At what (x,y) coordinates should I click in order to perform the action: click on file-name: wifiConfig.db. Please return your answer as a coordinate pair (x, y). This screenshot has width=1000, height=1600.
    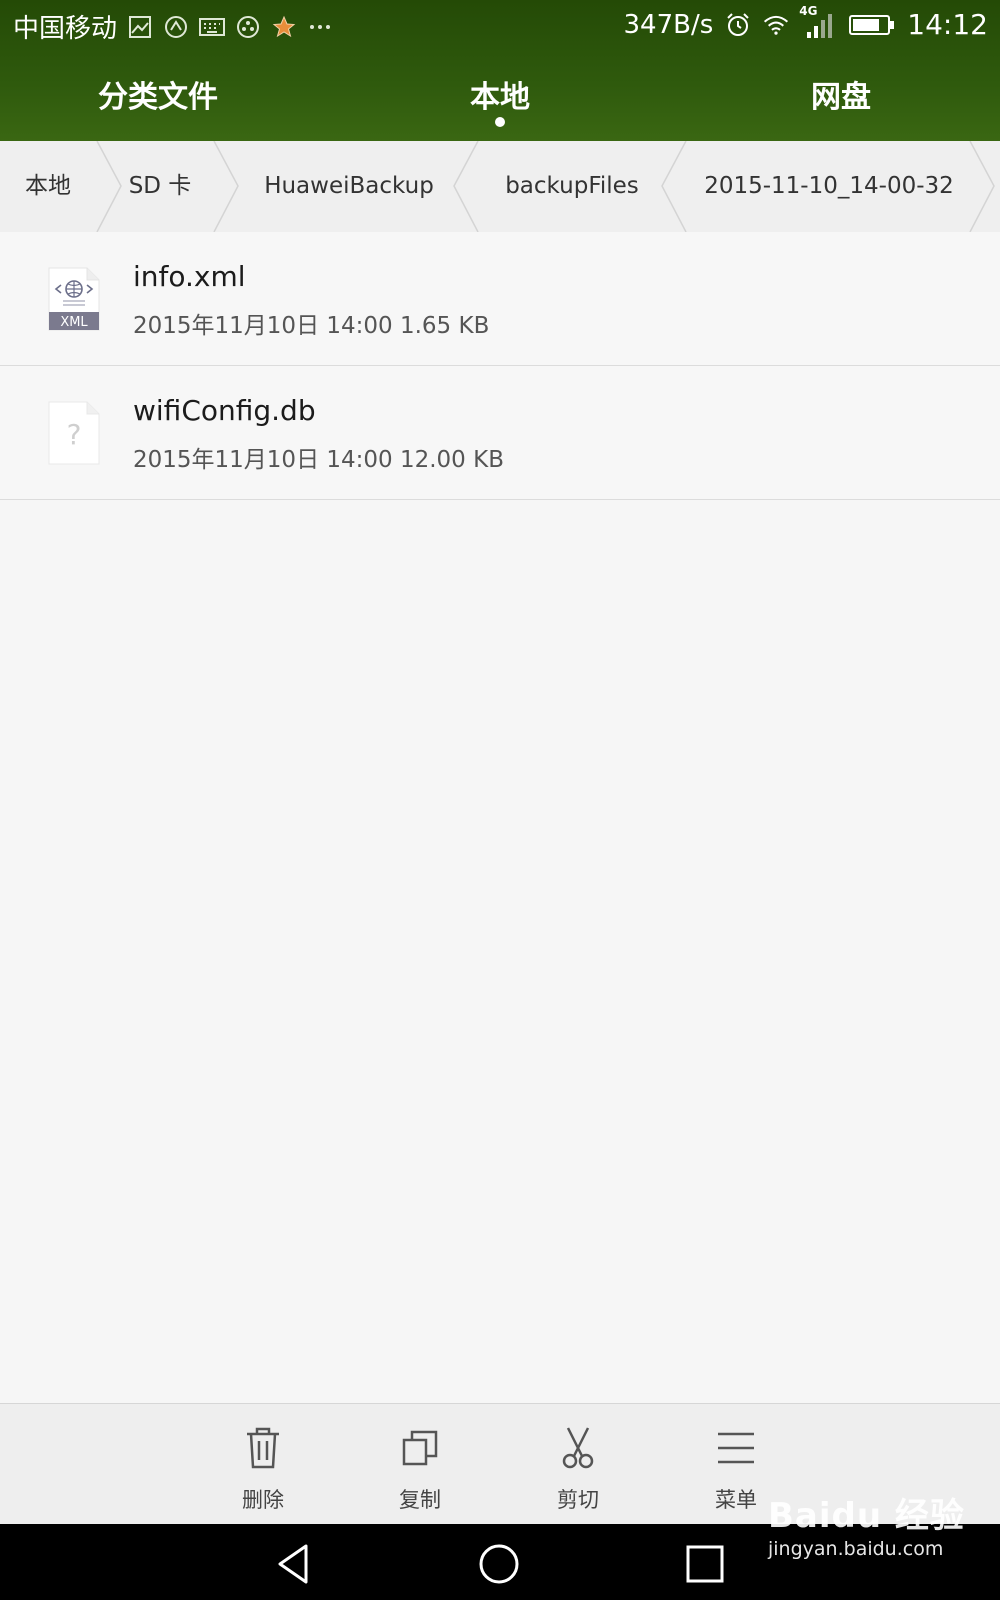
    Looking at the image, I should click on (224, 410).